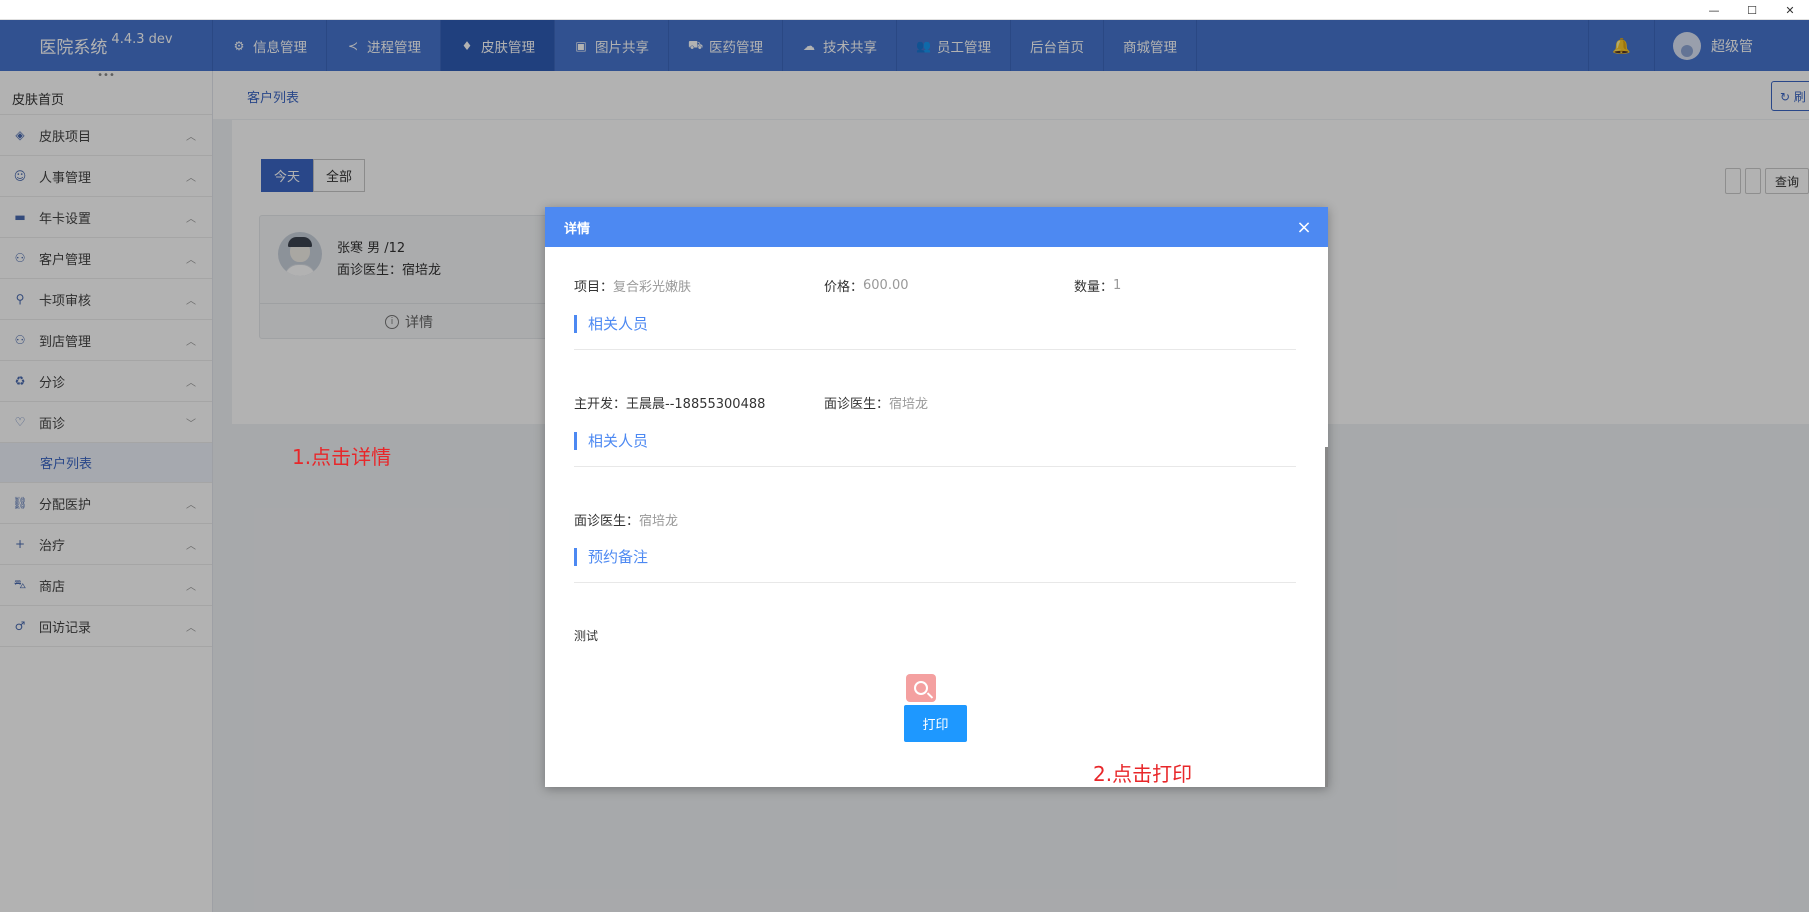 The width and height of the screenshot is (1809, 912). I want to click on close-icon: ×, so click(1304, 227).